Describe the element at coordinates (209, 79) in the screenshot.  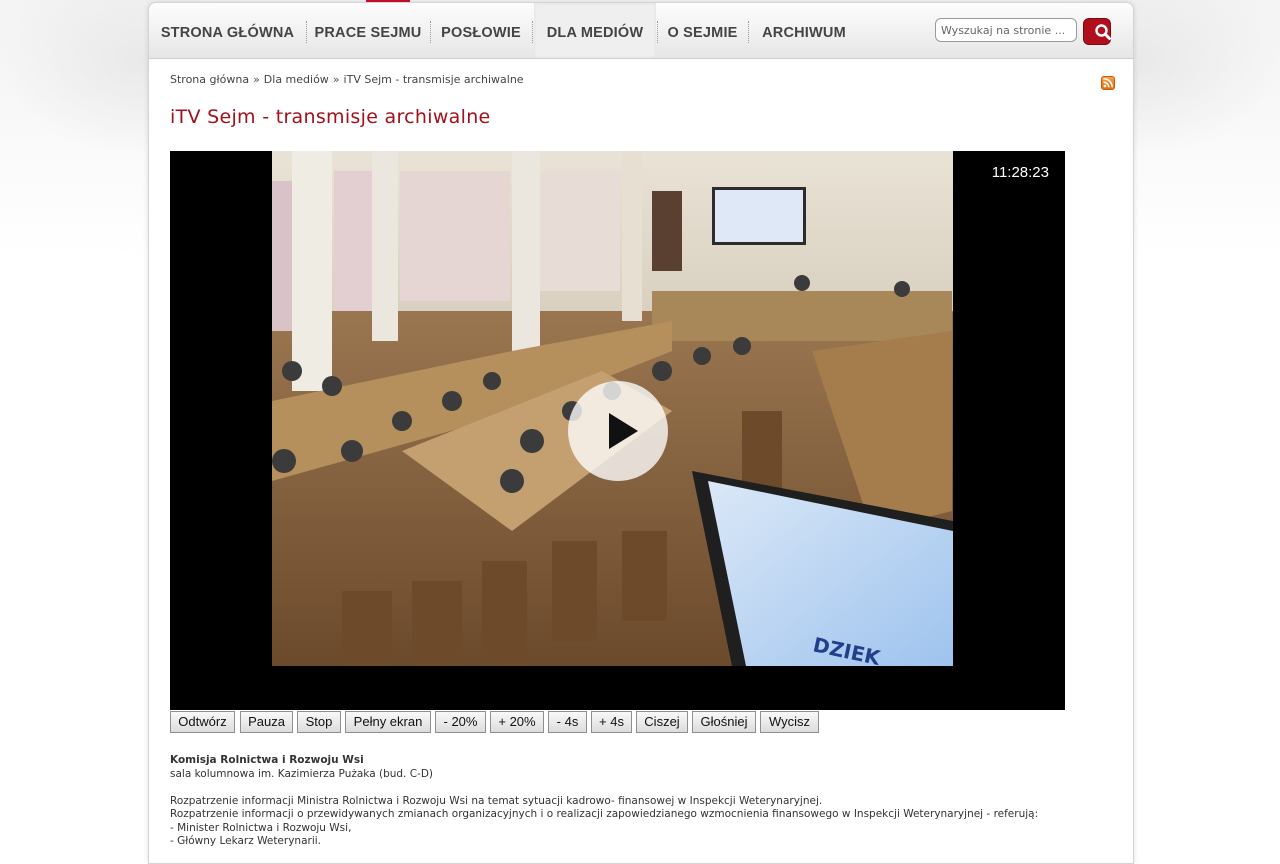
I see `breadcrumb-link-home: Strona główna` at that location.